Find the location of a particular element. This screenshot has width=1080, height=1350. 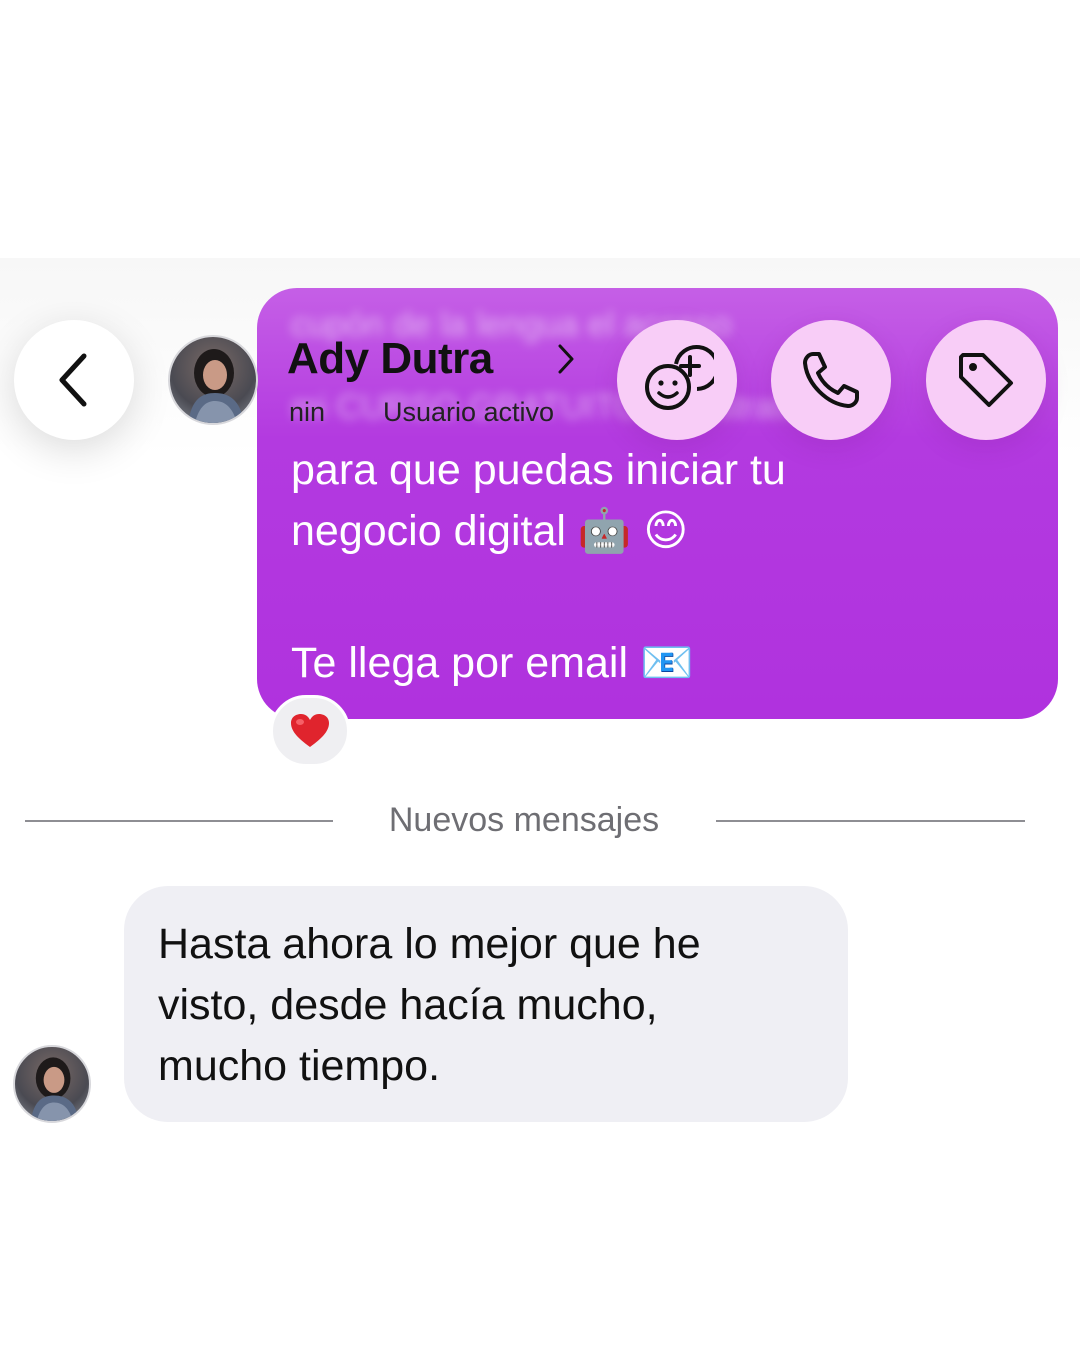

tag-icon is located at coordinates (986, 380).